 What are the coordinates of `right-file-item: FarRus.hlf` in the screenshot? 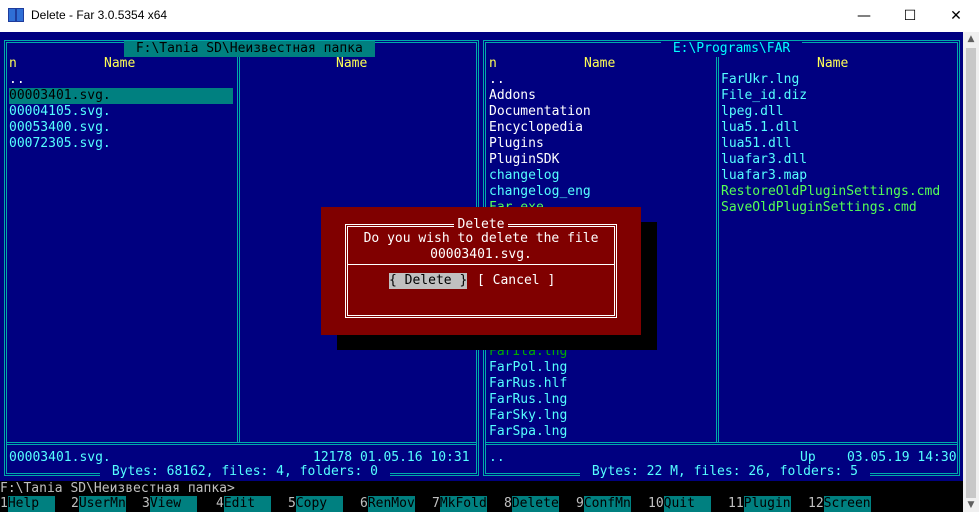 It's located at (528, 384).